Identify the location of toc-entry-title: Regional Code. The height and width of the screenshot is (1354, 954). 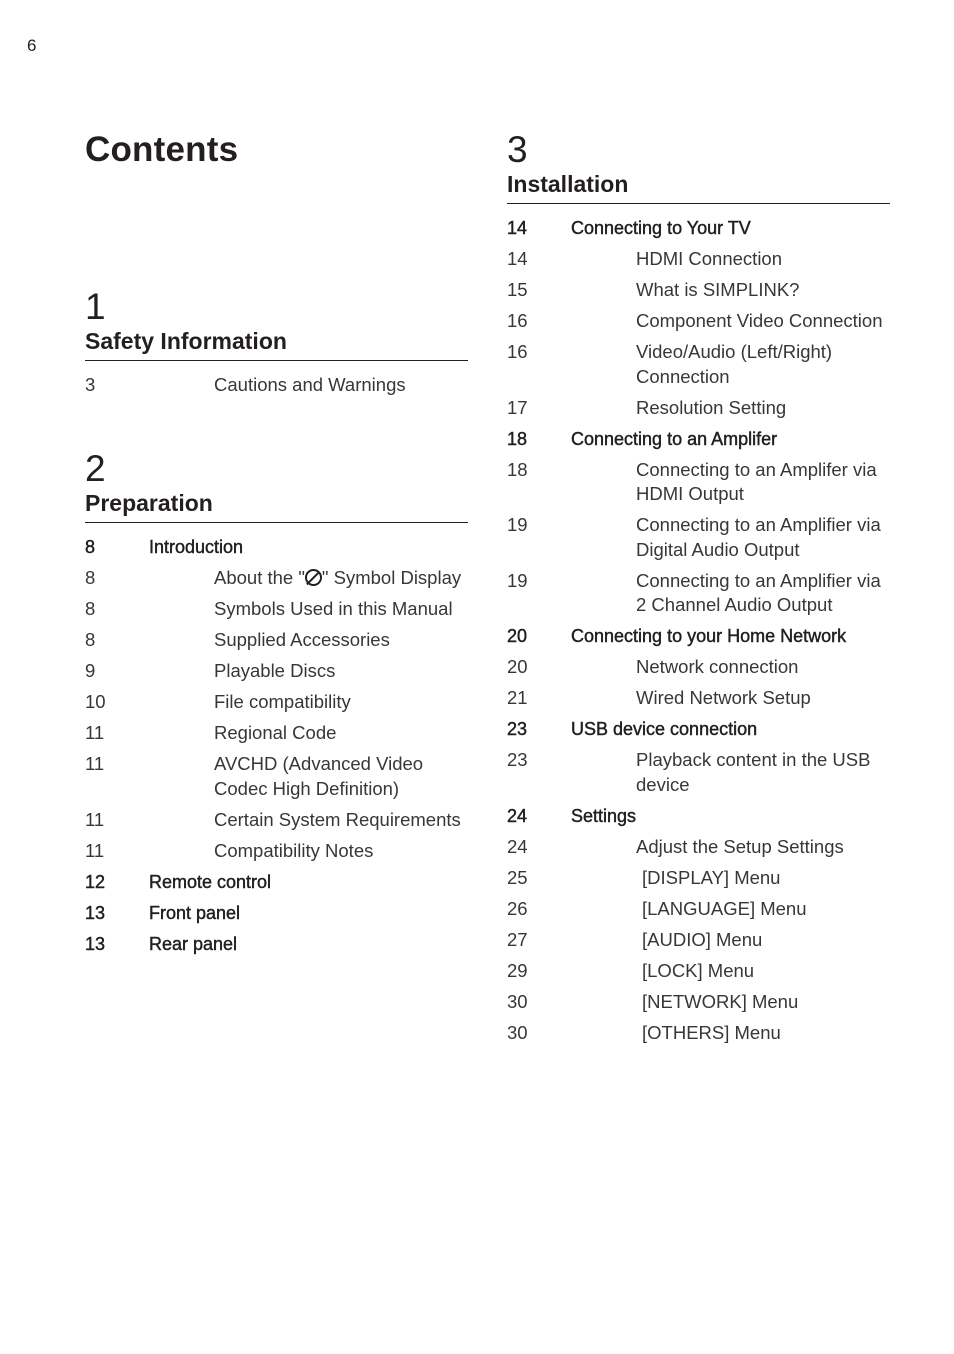
(275, 732).